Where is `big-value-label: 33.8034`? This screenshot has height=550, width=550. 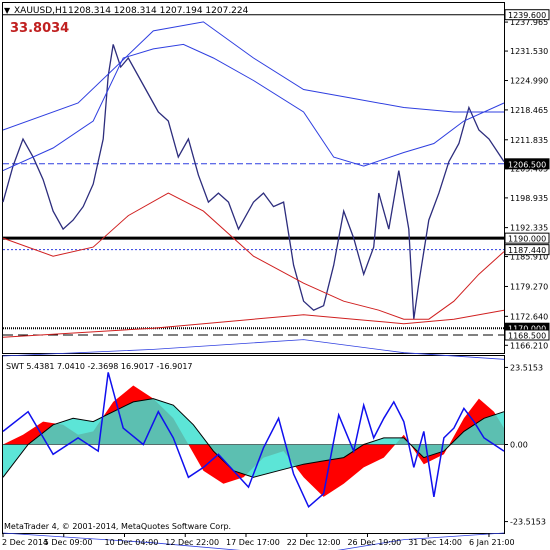
big-value-label: 33.8034 is located at coordinates (39, 28).